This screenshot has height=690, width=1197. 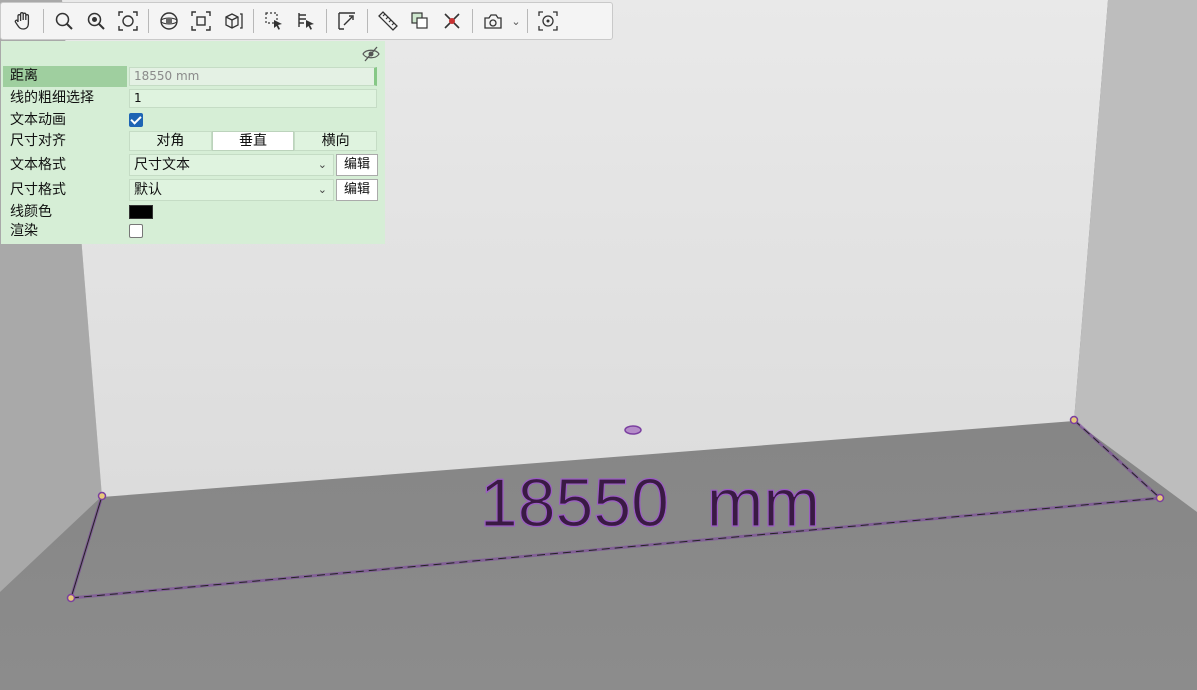 I want to click on marker-point, so click(x=633, y=430).